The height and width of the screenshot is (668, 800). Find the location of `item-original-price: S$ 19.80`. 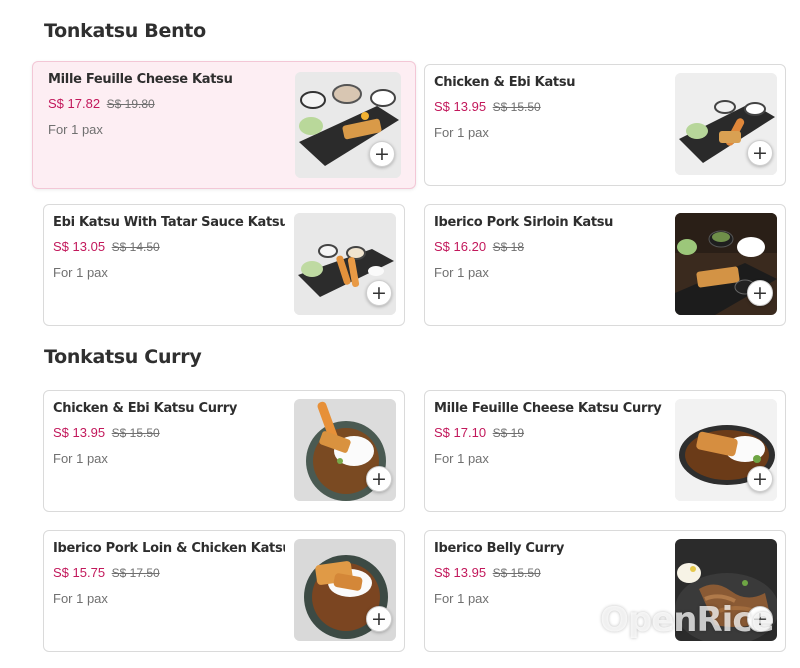

item-original-price: S$ 19.80 is located at coordinates (130, 104).